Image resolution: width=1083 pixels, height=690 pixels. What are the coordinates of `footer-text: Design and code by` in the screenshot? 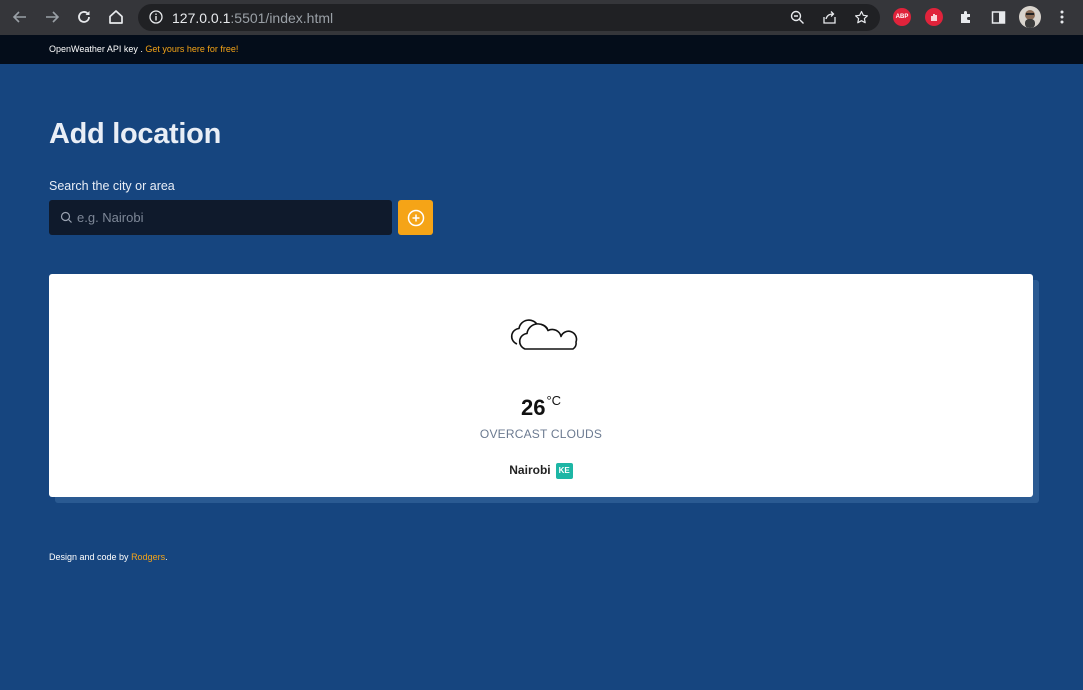 It's located at (90, 557).